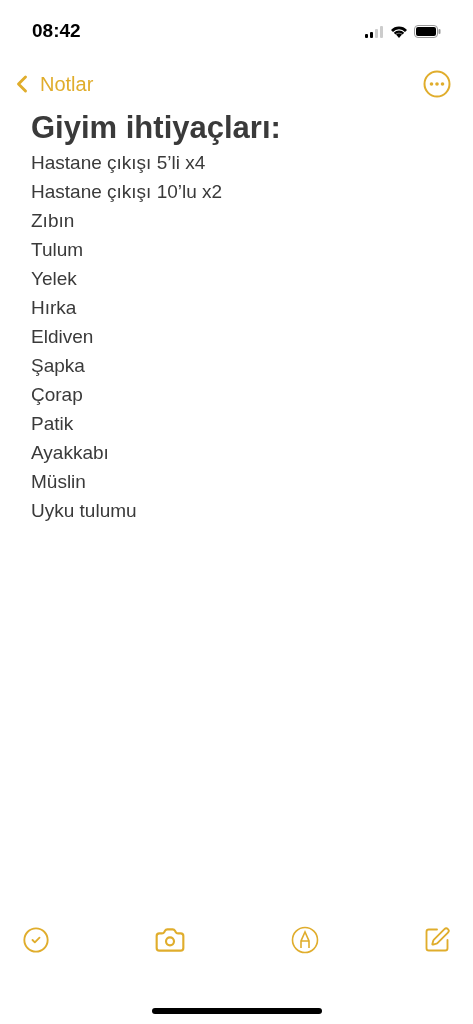 The width and height of the screenshot is (473, 1024). What do you see at coordinates (56, 31) in the screenshot?
I see `status-time: 08:42` at bounding box center [56, 31].